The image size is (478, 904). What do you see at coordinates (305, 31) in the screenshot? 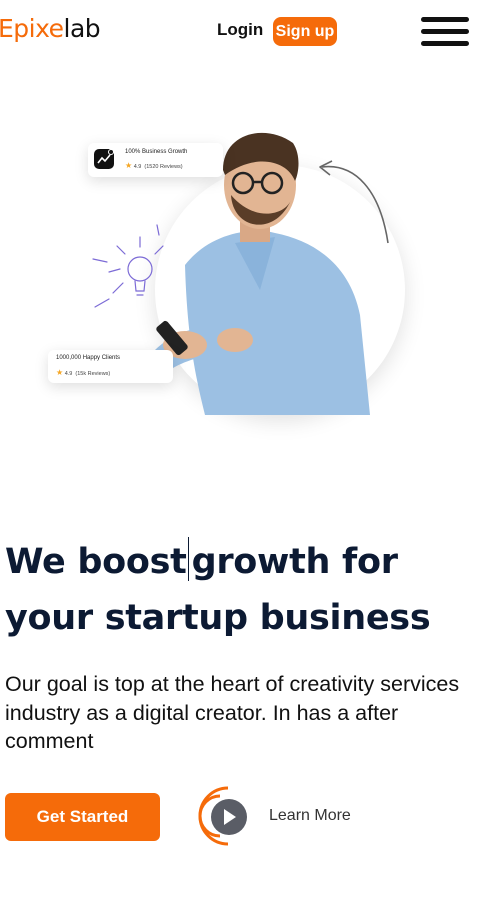
I see `signup-button: Sign up` at bounding box center [305, 31].